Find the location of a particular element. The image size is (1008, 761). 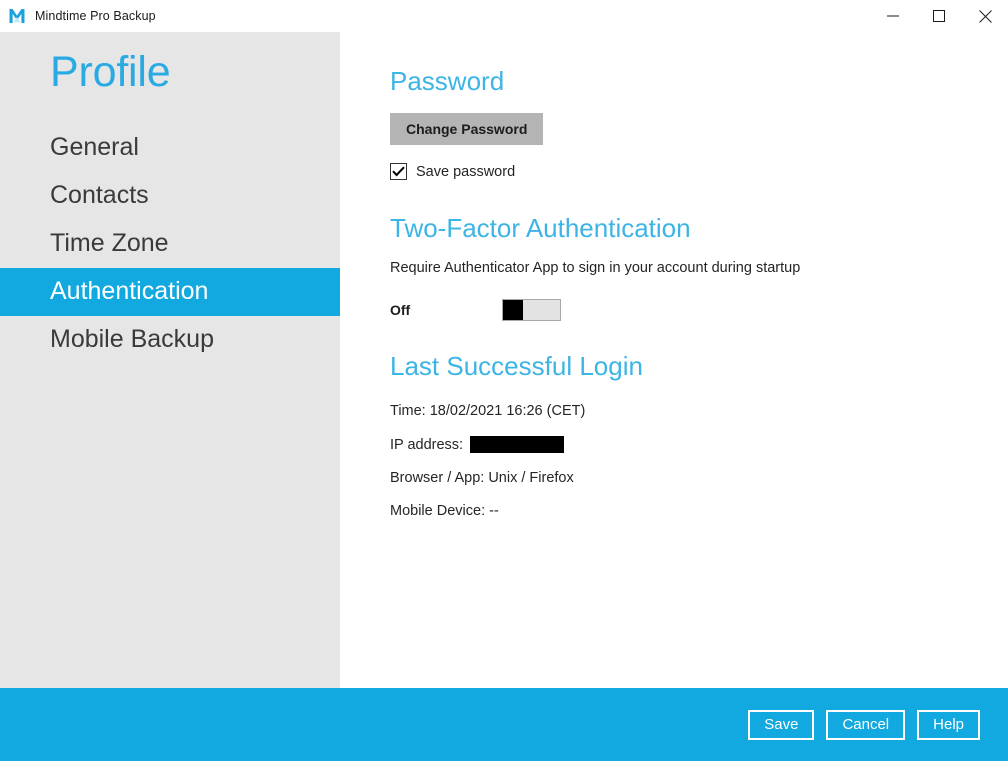

cancel-button: Cancel is located at coordinates (866, 724).